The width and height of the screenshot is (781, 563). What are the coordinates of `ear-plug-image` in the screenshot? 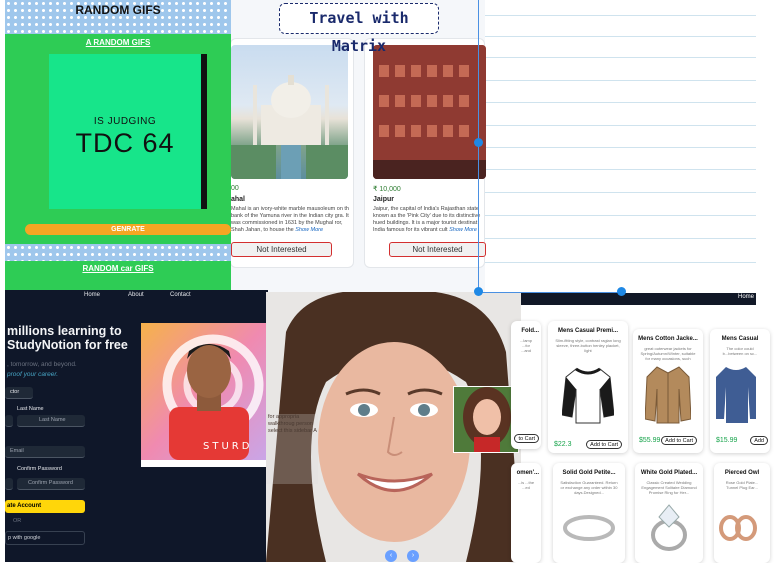 It's located at (738, 528).